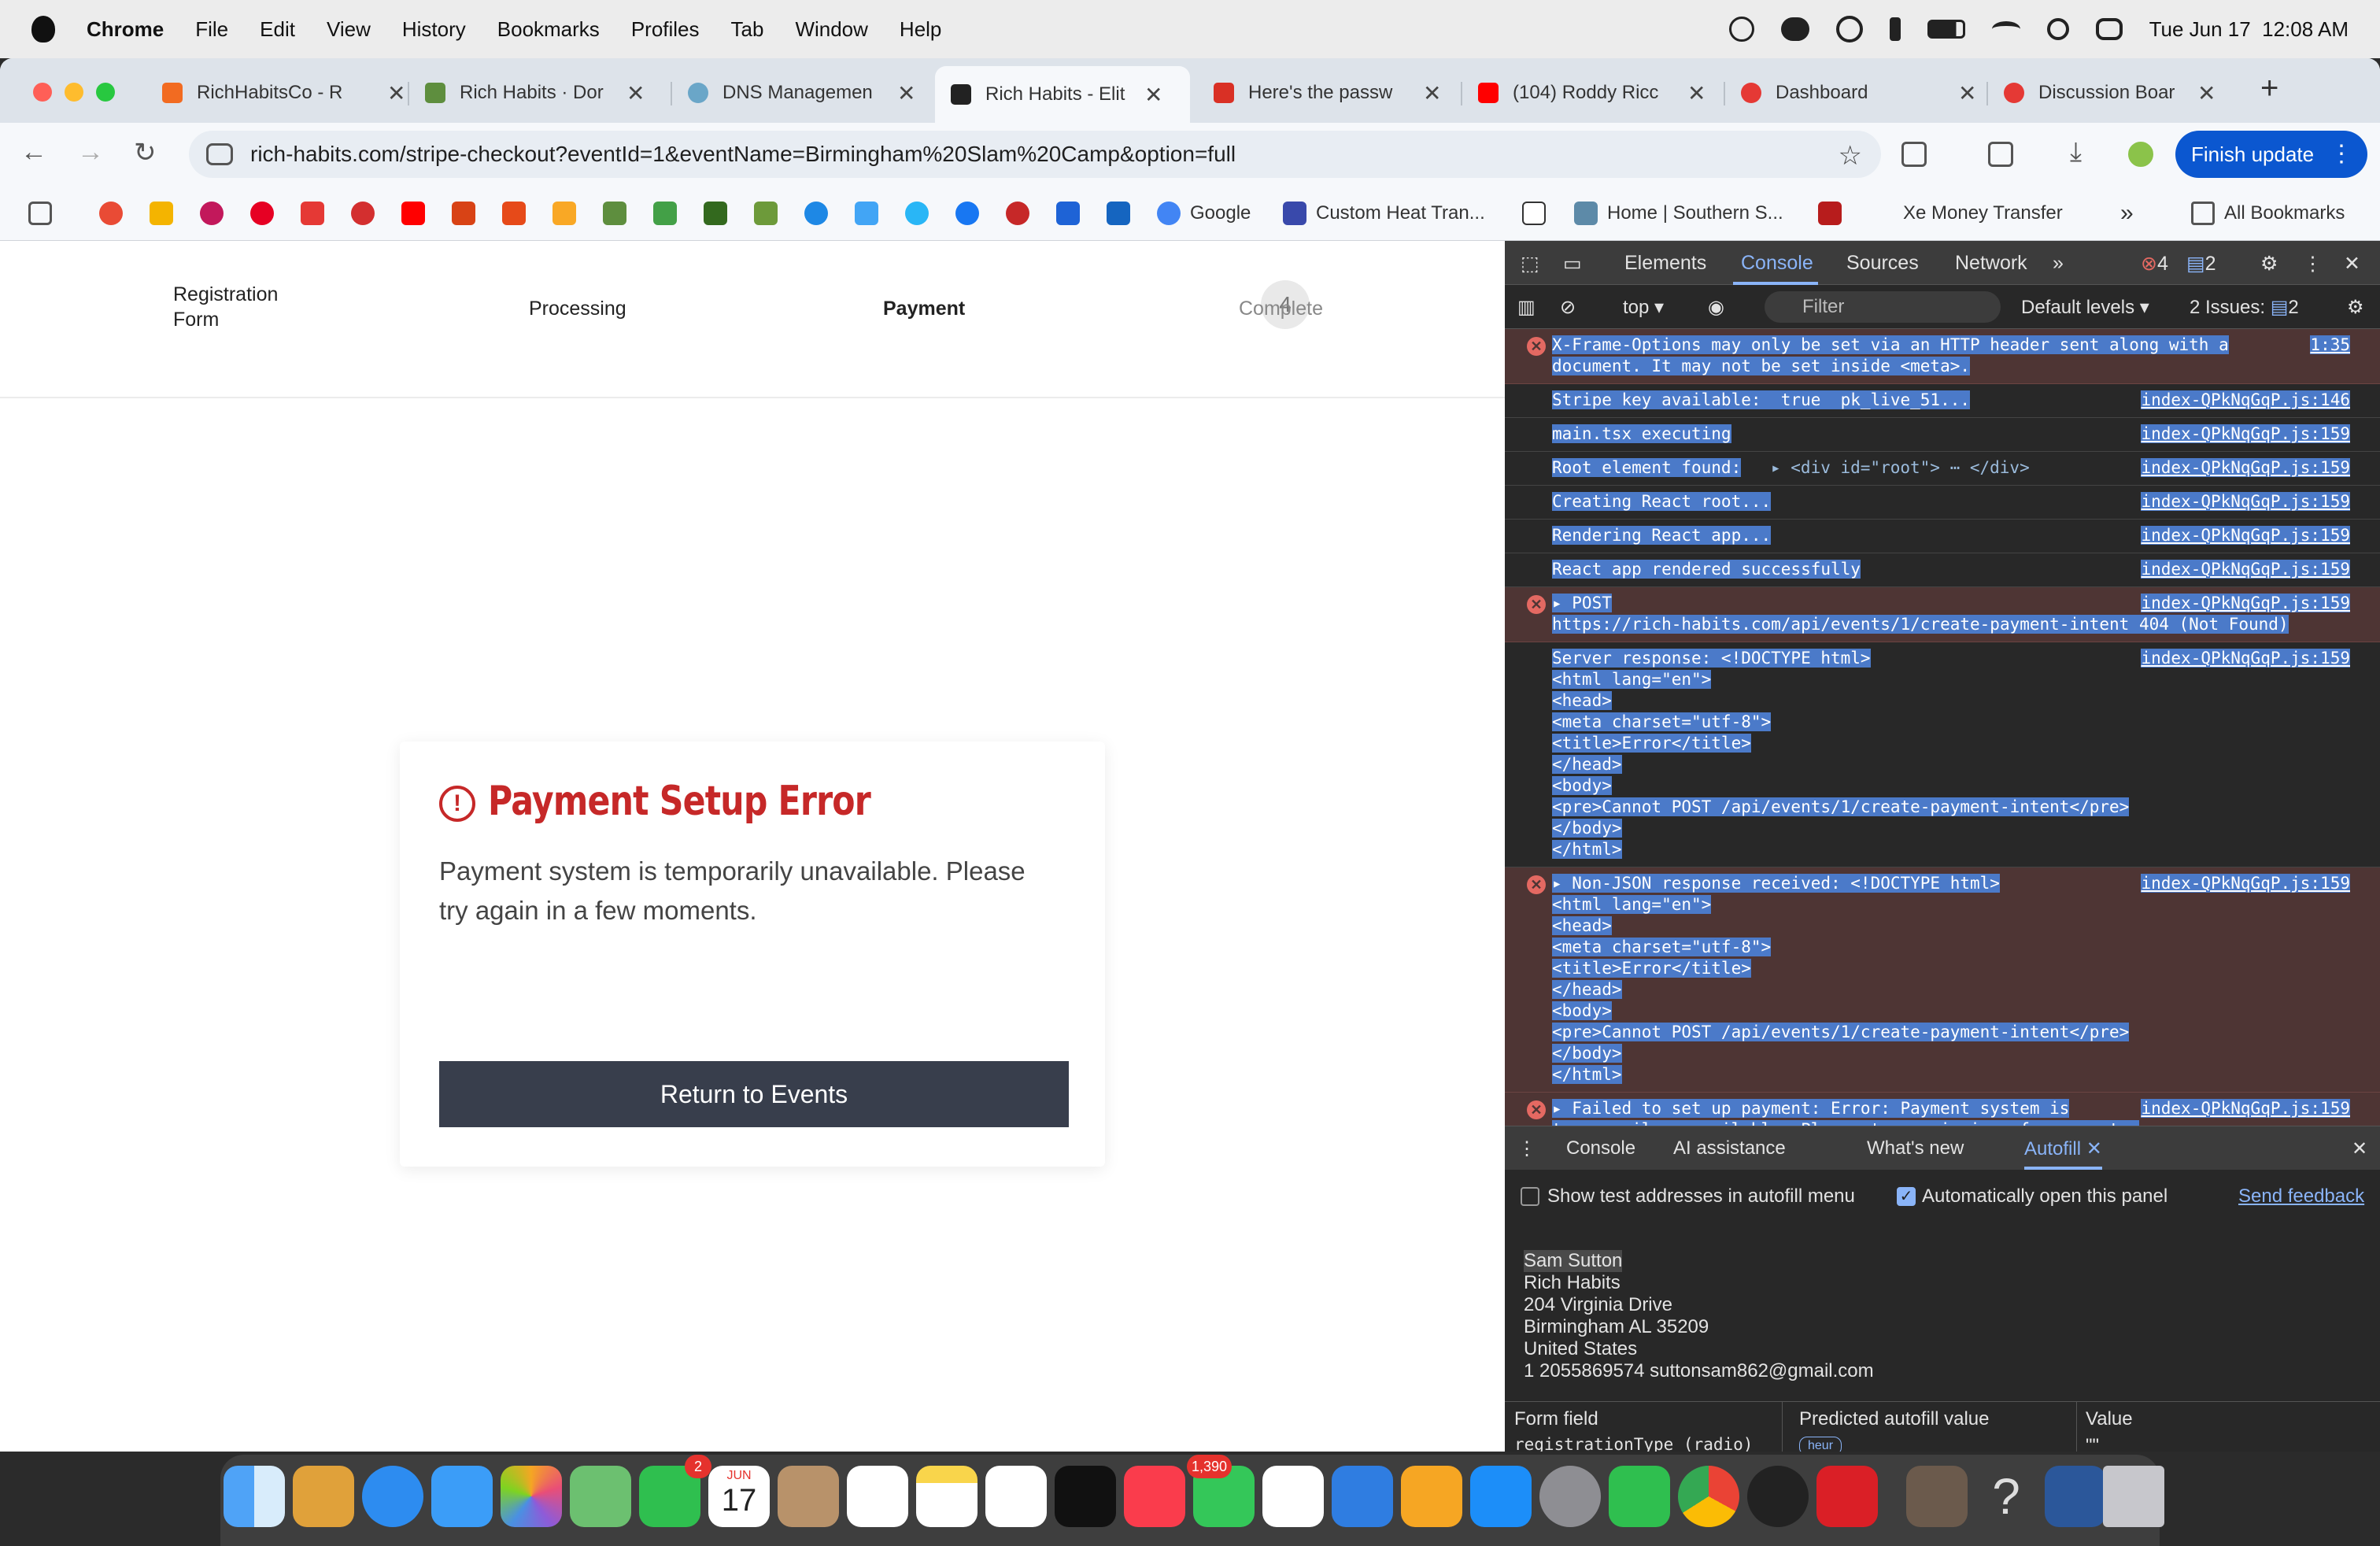 The width and height of the screenshot is (2380, 1546). What do you see at coordinates (739, 1496) in the screenshot?
I see `calendar-icon: JUN 17` at bounding box center [739, 1496].